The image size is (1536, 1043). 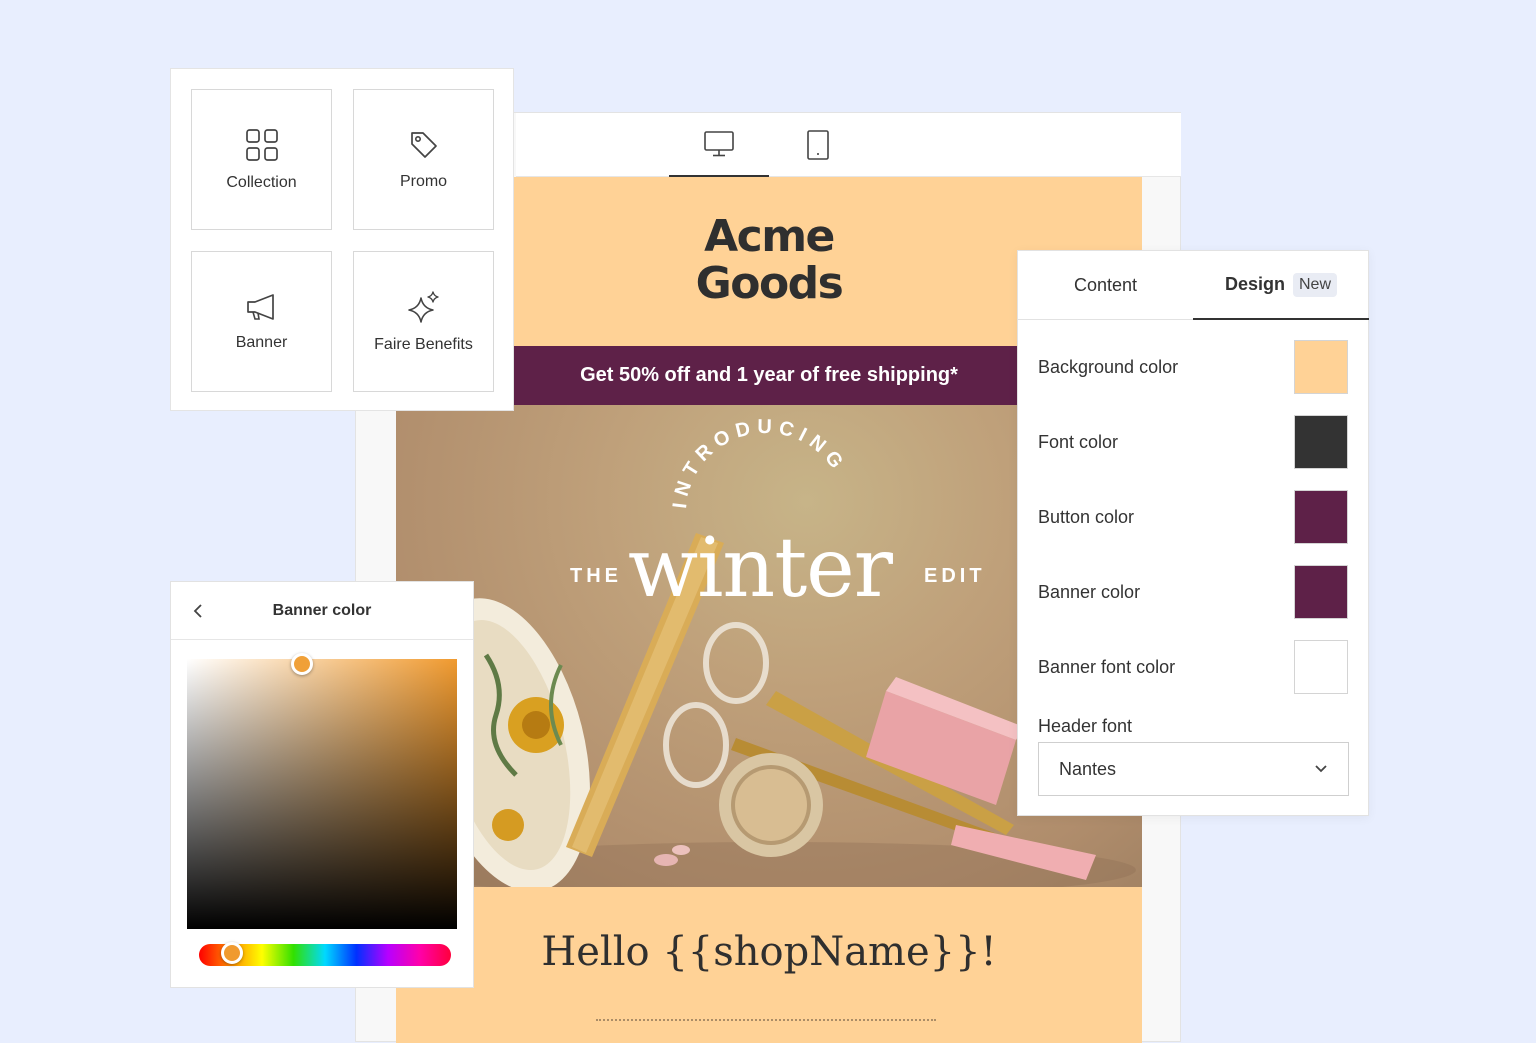 I want to click on background-color-row: Background color, so click(x=1193, y=367).